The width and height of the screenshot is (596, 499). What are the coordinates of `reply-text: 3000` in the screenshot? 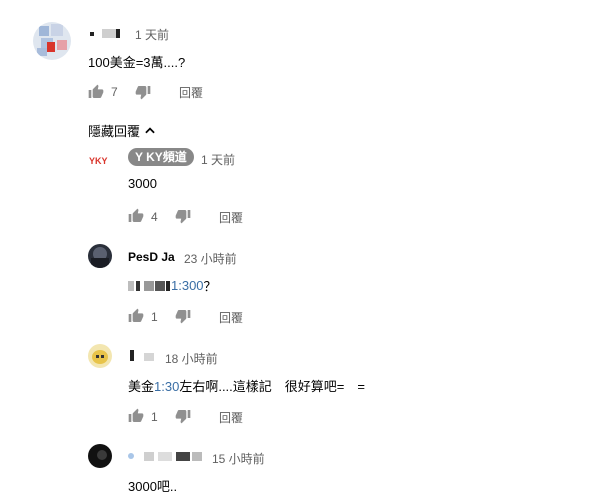 It's located at (142, 183).